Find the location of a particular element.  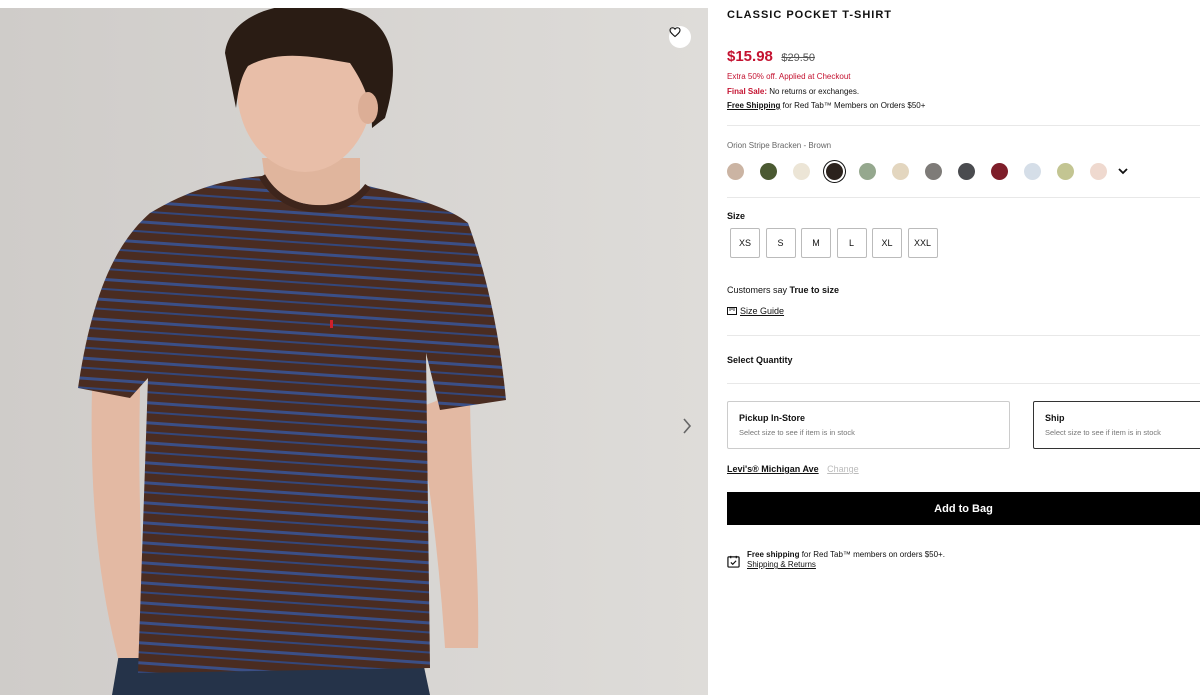

size-option-l: L is located at coordinates (851, 243).